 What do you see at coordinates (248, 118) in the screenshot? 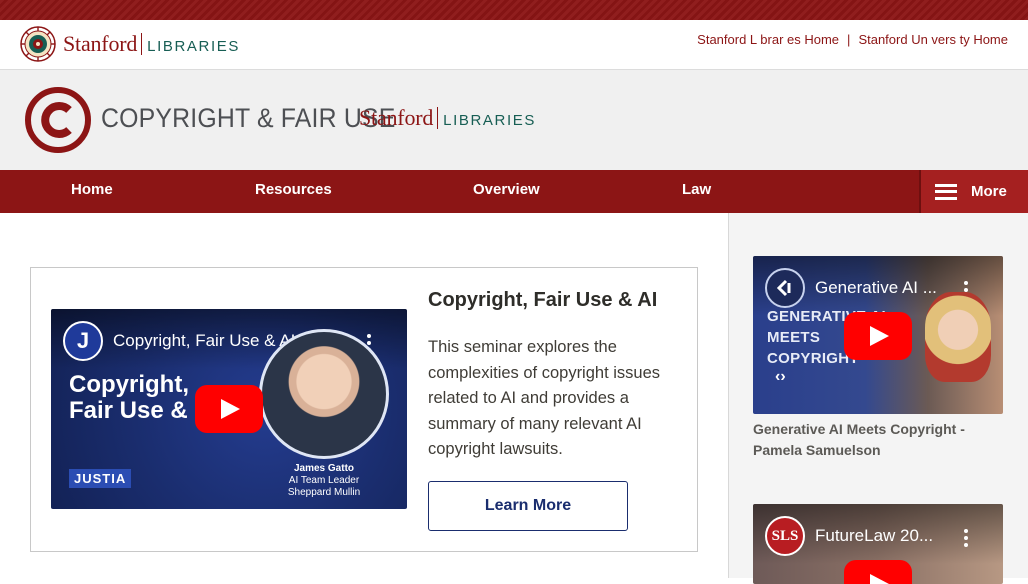
I see `site-title: COPYRIGHT & FAIR USE` at bounding box center [248, 118].